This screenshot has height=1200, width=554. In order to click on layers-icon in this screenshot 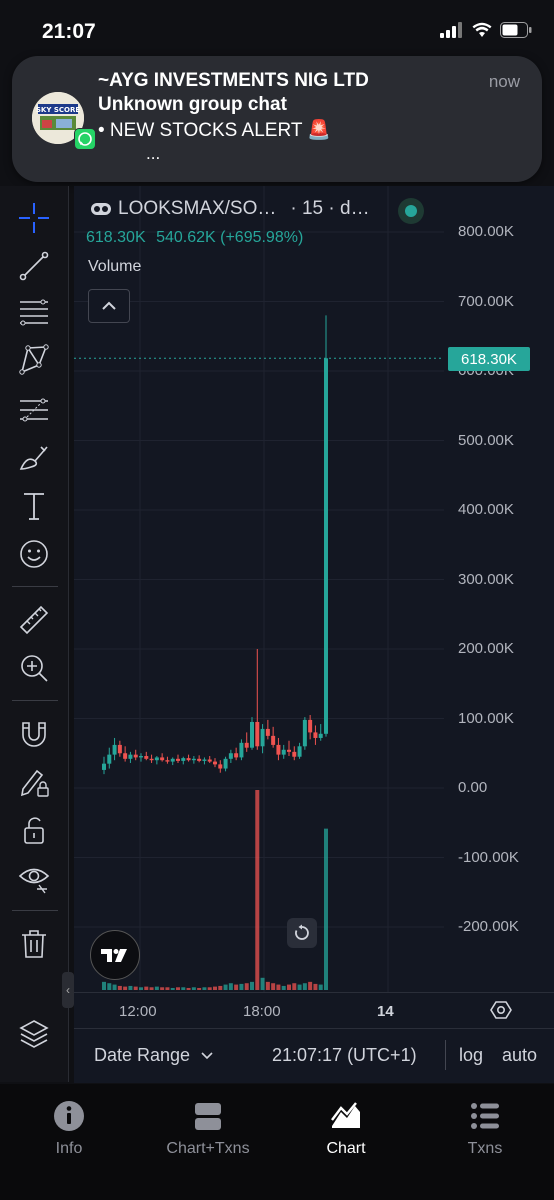, I will do `click(34, 1034)`.